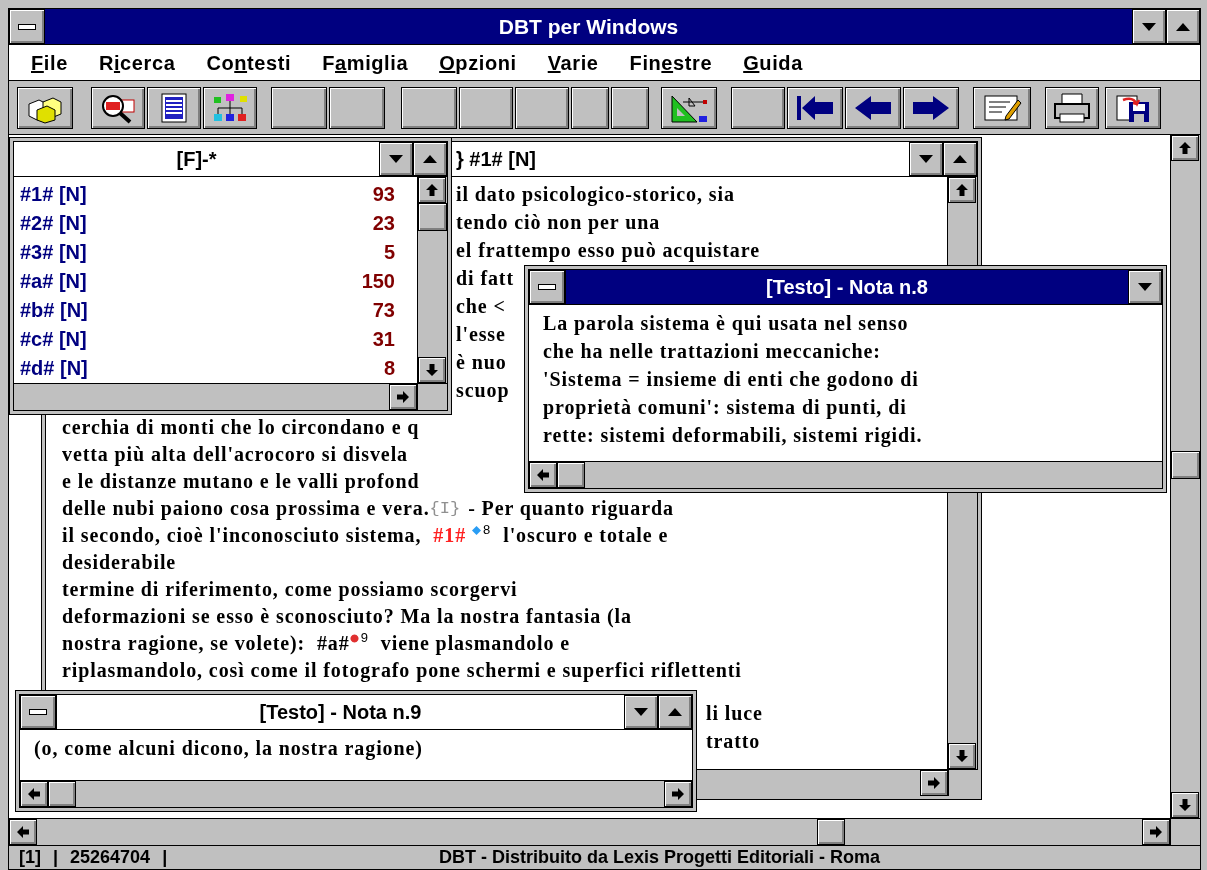 The width and height of the screenshot is (1207, 870). What do you see at coordinates (481, 306) in the screenshot?
I see `text-line: che <` at bounding box center [481, 306].